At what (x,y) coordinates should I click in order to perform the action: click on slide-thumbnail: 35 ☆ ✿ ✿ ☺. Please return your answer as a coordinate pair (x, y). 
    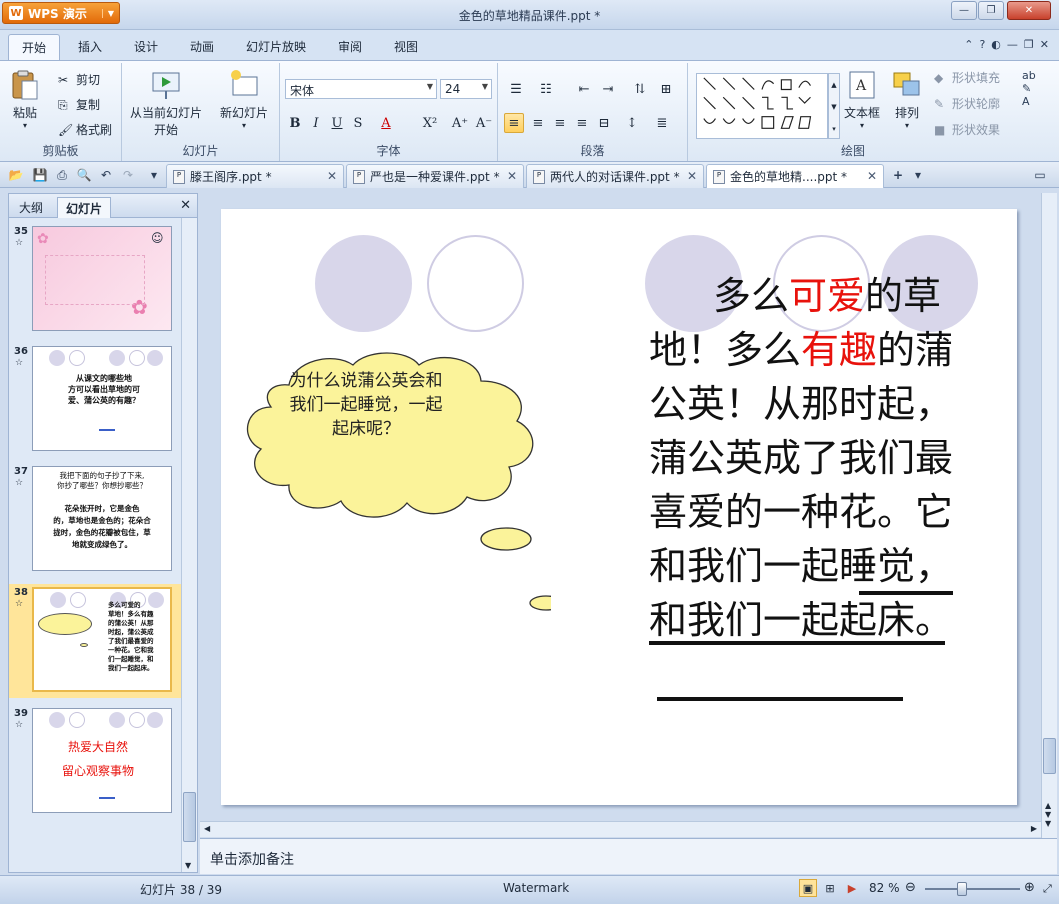
    Looking at the image, I should click on (95, 280).